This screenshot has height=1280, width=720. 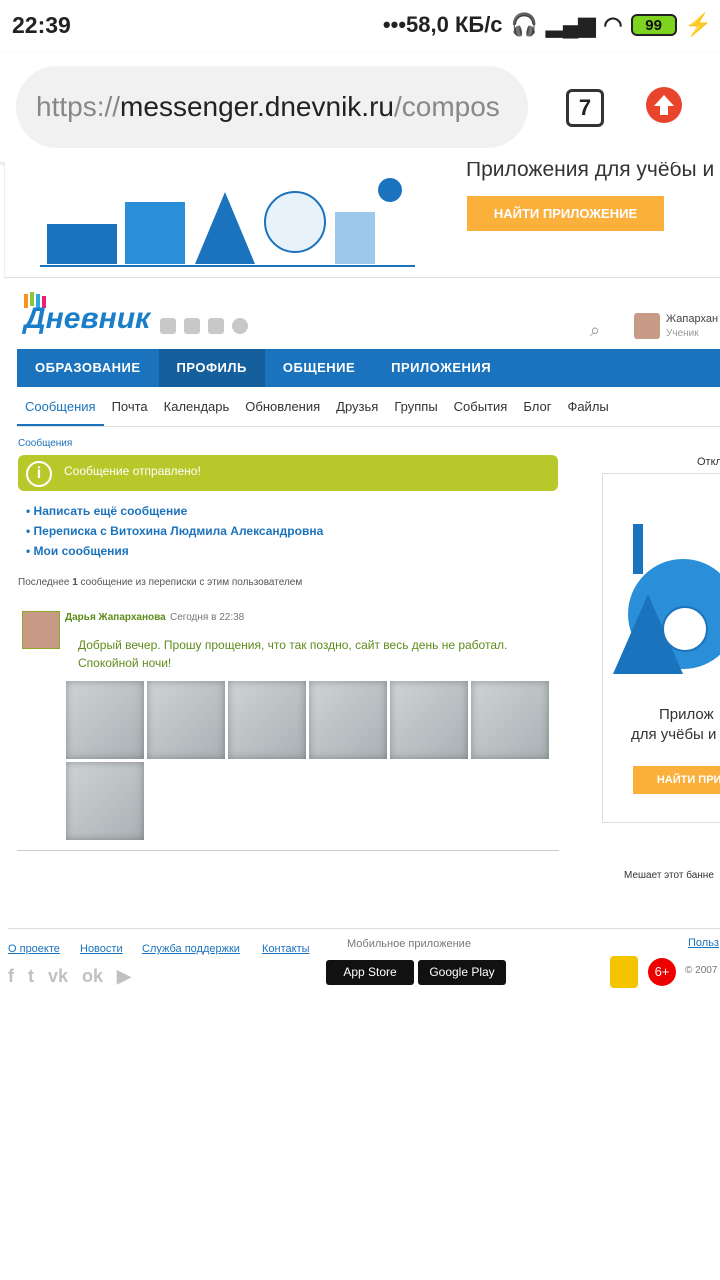 What do you see at coordinates (197, 407) in the screenshot?
I see `tab-calendar: Календарь` at bounding box center [197, 407].